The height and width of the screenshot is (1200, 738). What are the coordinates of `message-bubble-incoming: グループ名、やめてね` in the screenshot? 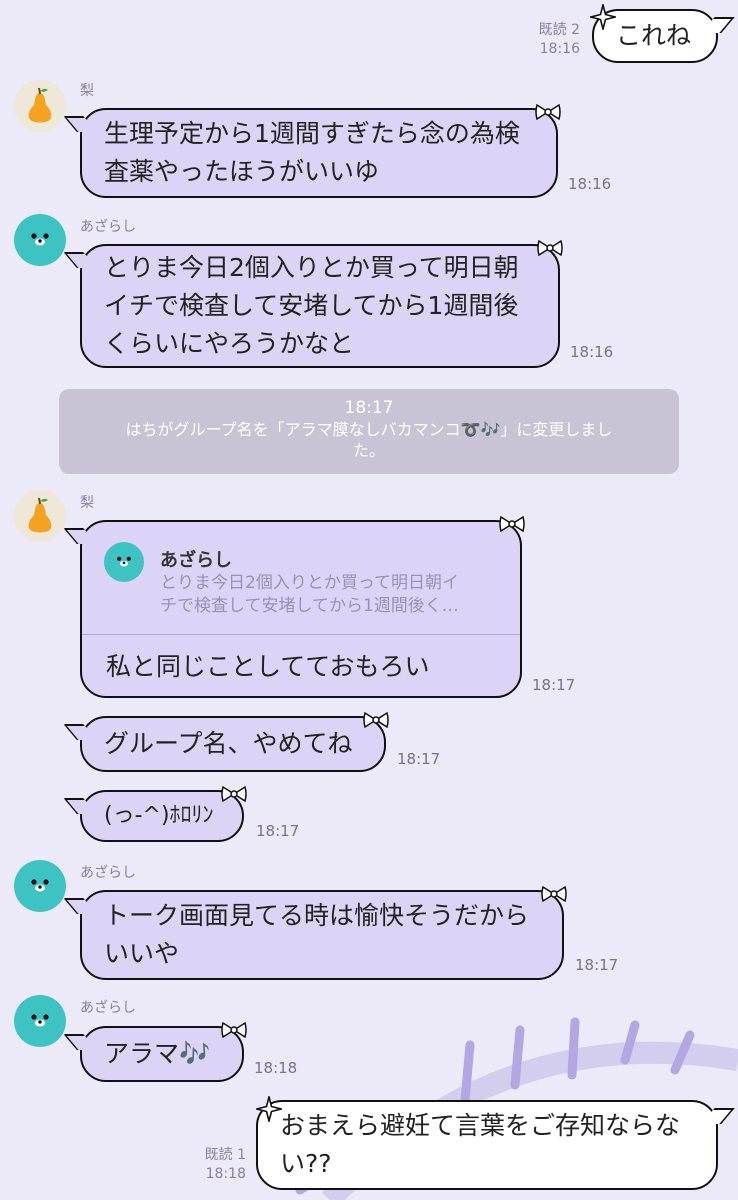 It's located at (233, 744).